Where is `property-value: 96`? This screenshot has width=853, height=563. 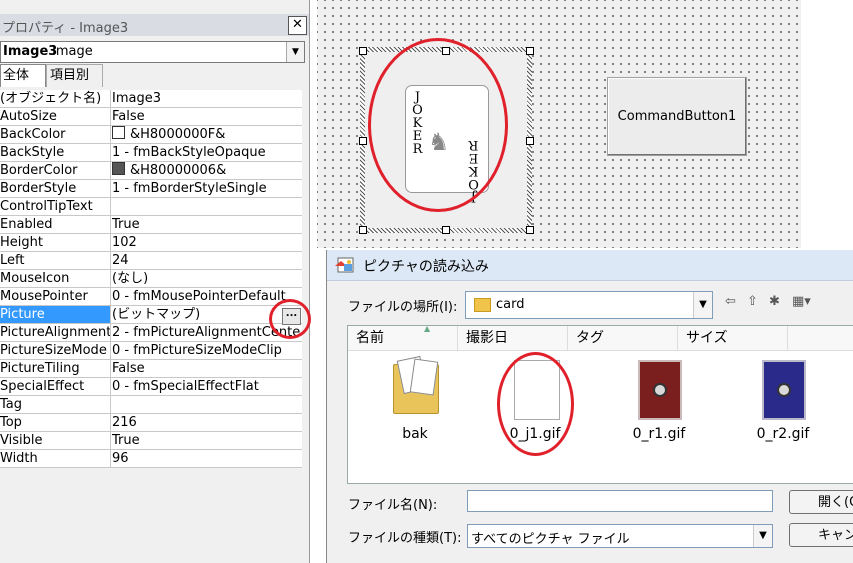
property-value: 96 is located at coordinates (207, 458).